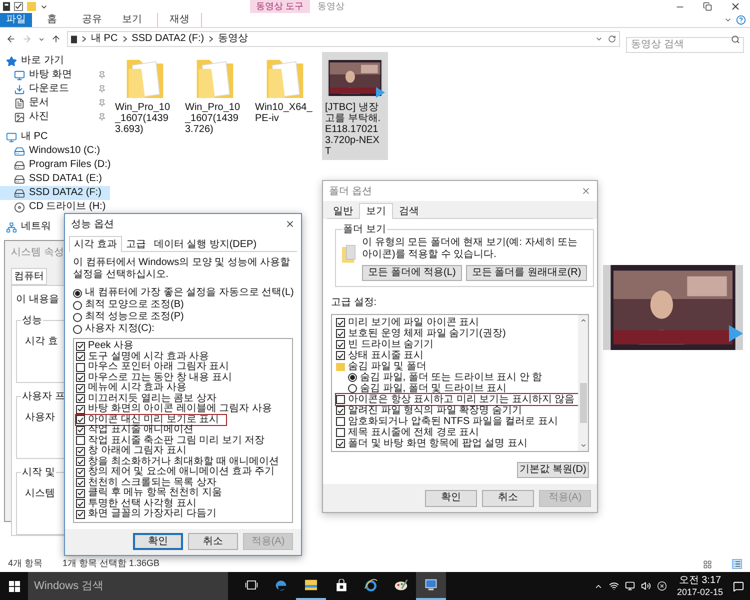 This screenshot has width=750, height=600. I want to click on taskbar-app, so click(431, 586).